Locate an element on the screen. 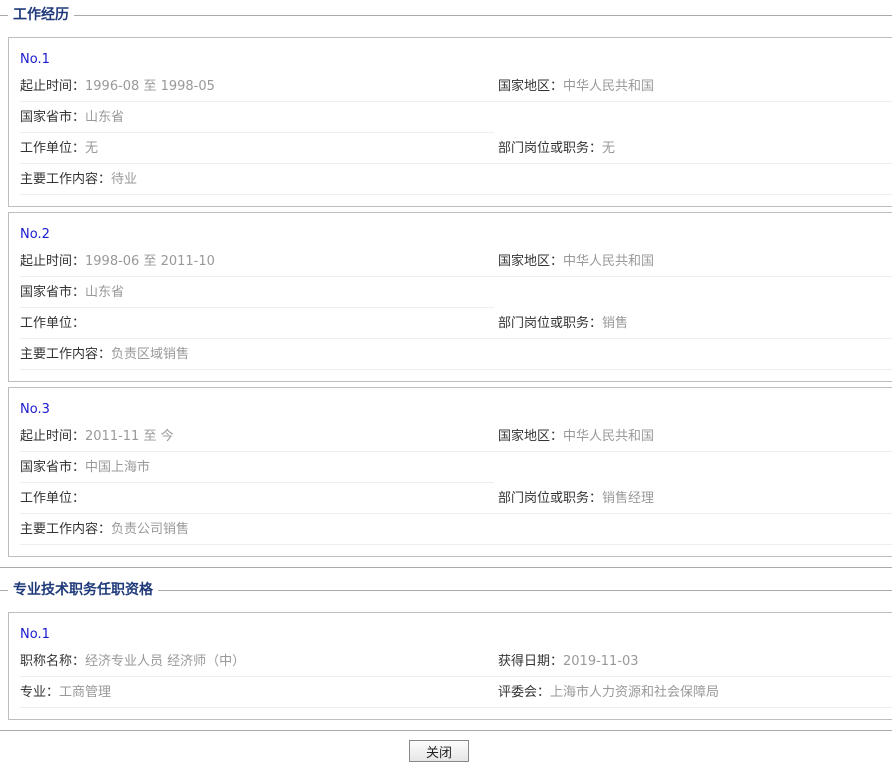 The width and height of the screenshot is (892, 762). close-button: 关闭 is located at coordinates (439, 751).